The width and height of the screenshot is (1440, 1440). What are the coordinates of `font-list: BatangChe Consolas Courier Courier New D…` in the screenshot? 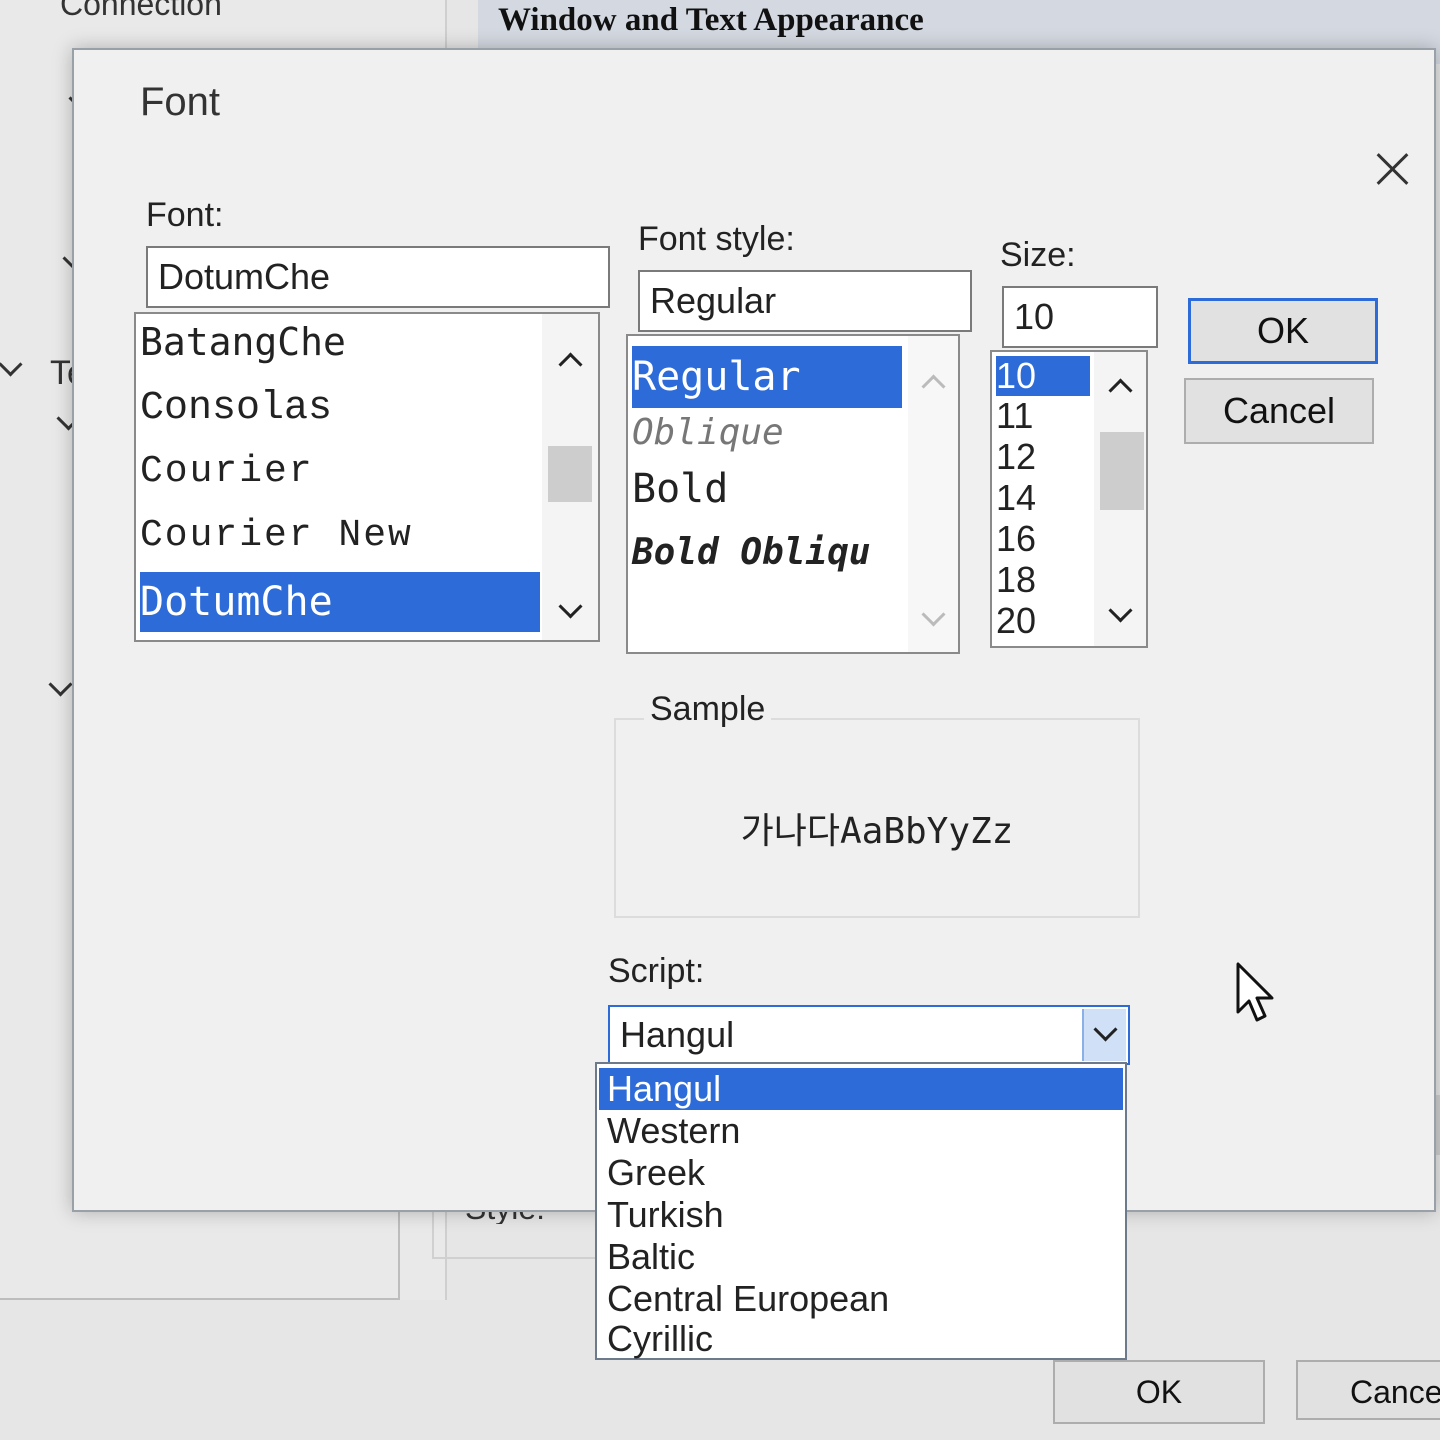 It's located at (367, 477).